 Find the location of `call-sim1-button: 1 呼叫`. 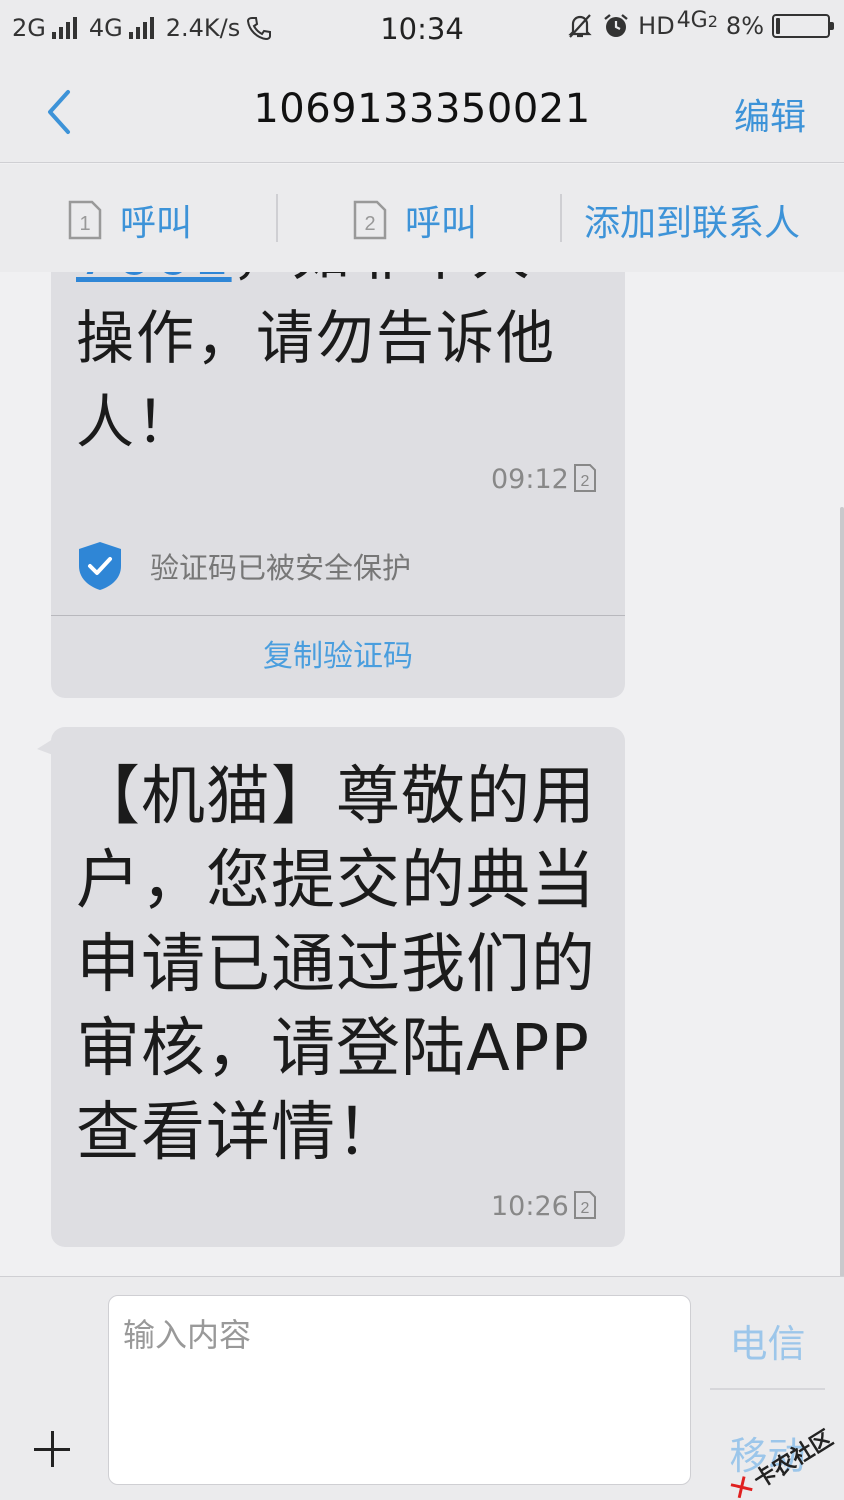

call-sim1-button: 1 呼叫 is located at coordinates (130, 220).